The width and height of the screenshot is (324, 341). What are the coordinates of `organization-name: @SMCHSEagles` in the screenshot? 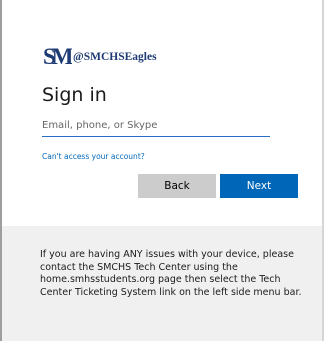 It's located at (115, 57).